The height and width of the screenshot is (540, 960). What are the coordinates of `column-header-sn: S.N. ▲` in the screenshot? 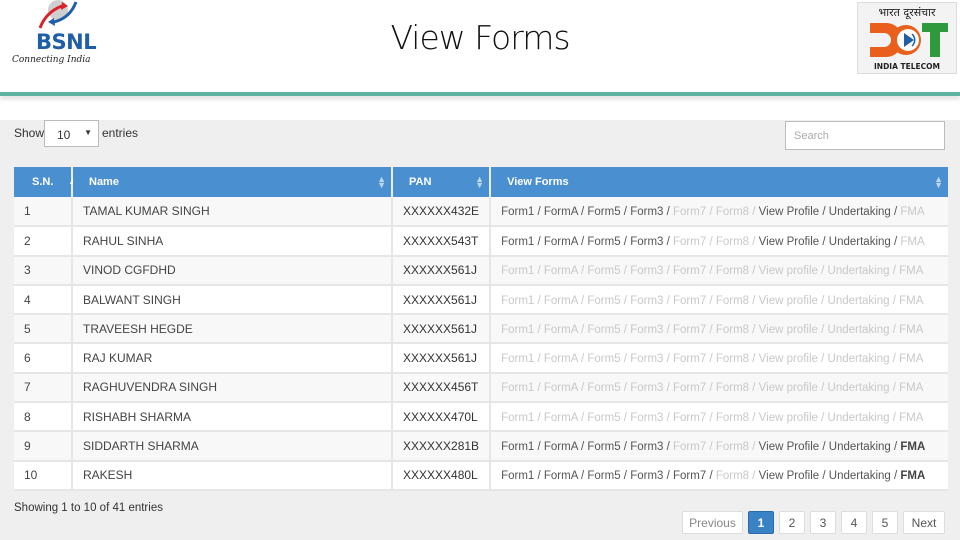 It's located at (45, 182).